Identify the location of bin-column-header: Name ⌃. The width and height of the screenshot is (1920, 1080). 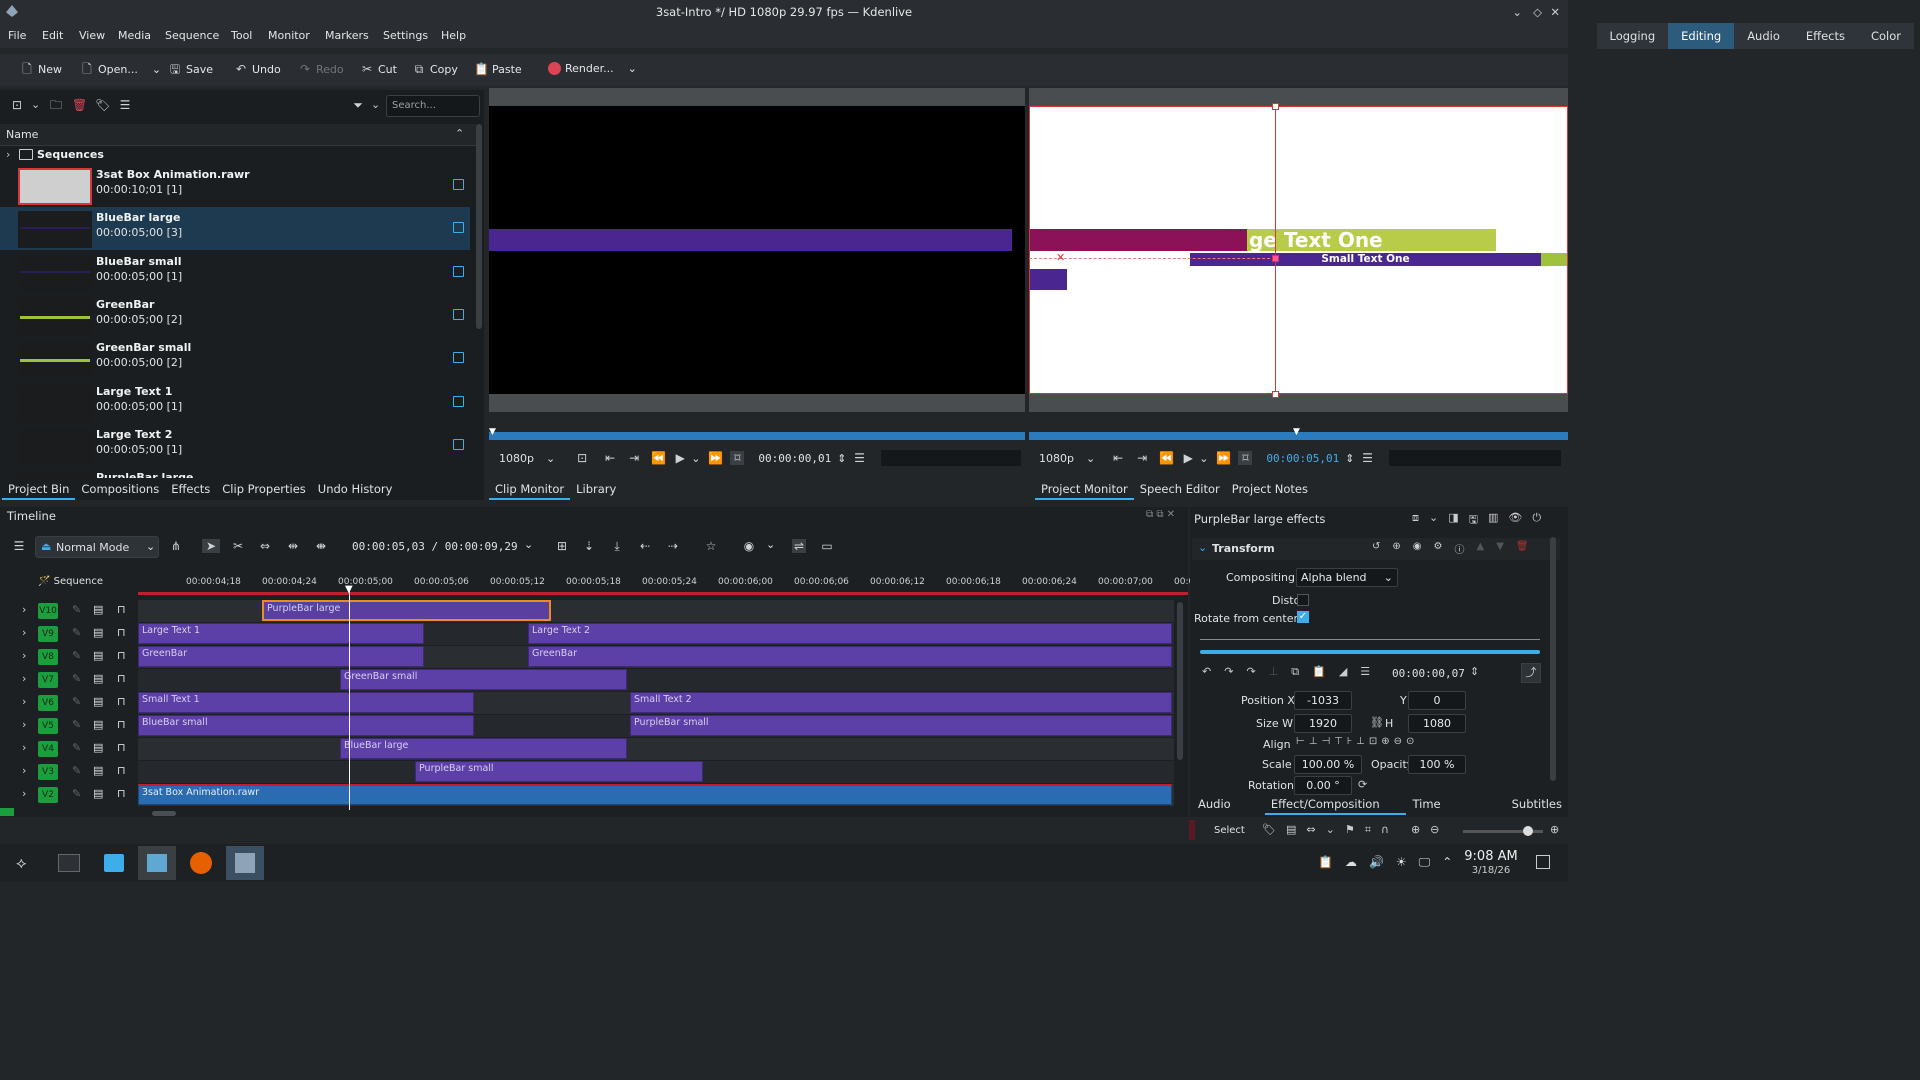
(238, 135).